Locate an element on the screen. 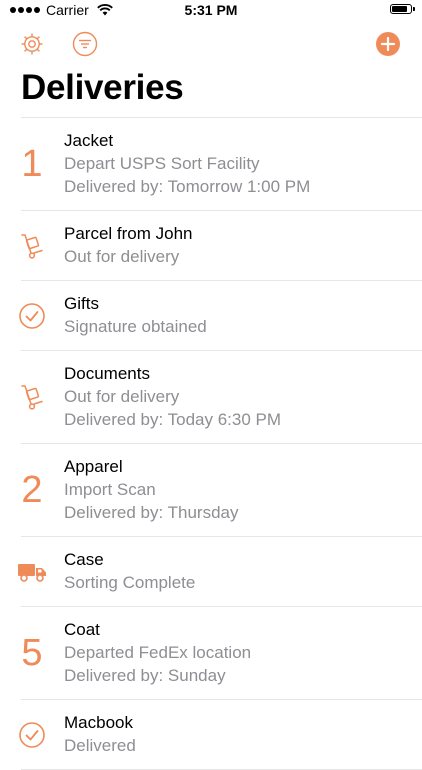  list-item: Parcel from John Out for delivery is located at coordinates (221, 245).